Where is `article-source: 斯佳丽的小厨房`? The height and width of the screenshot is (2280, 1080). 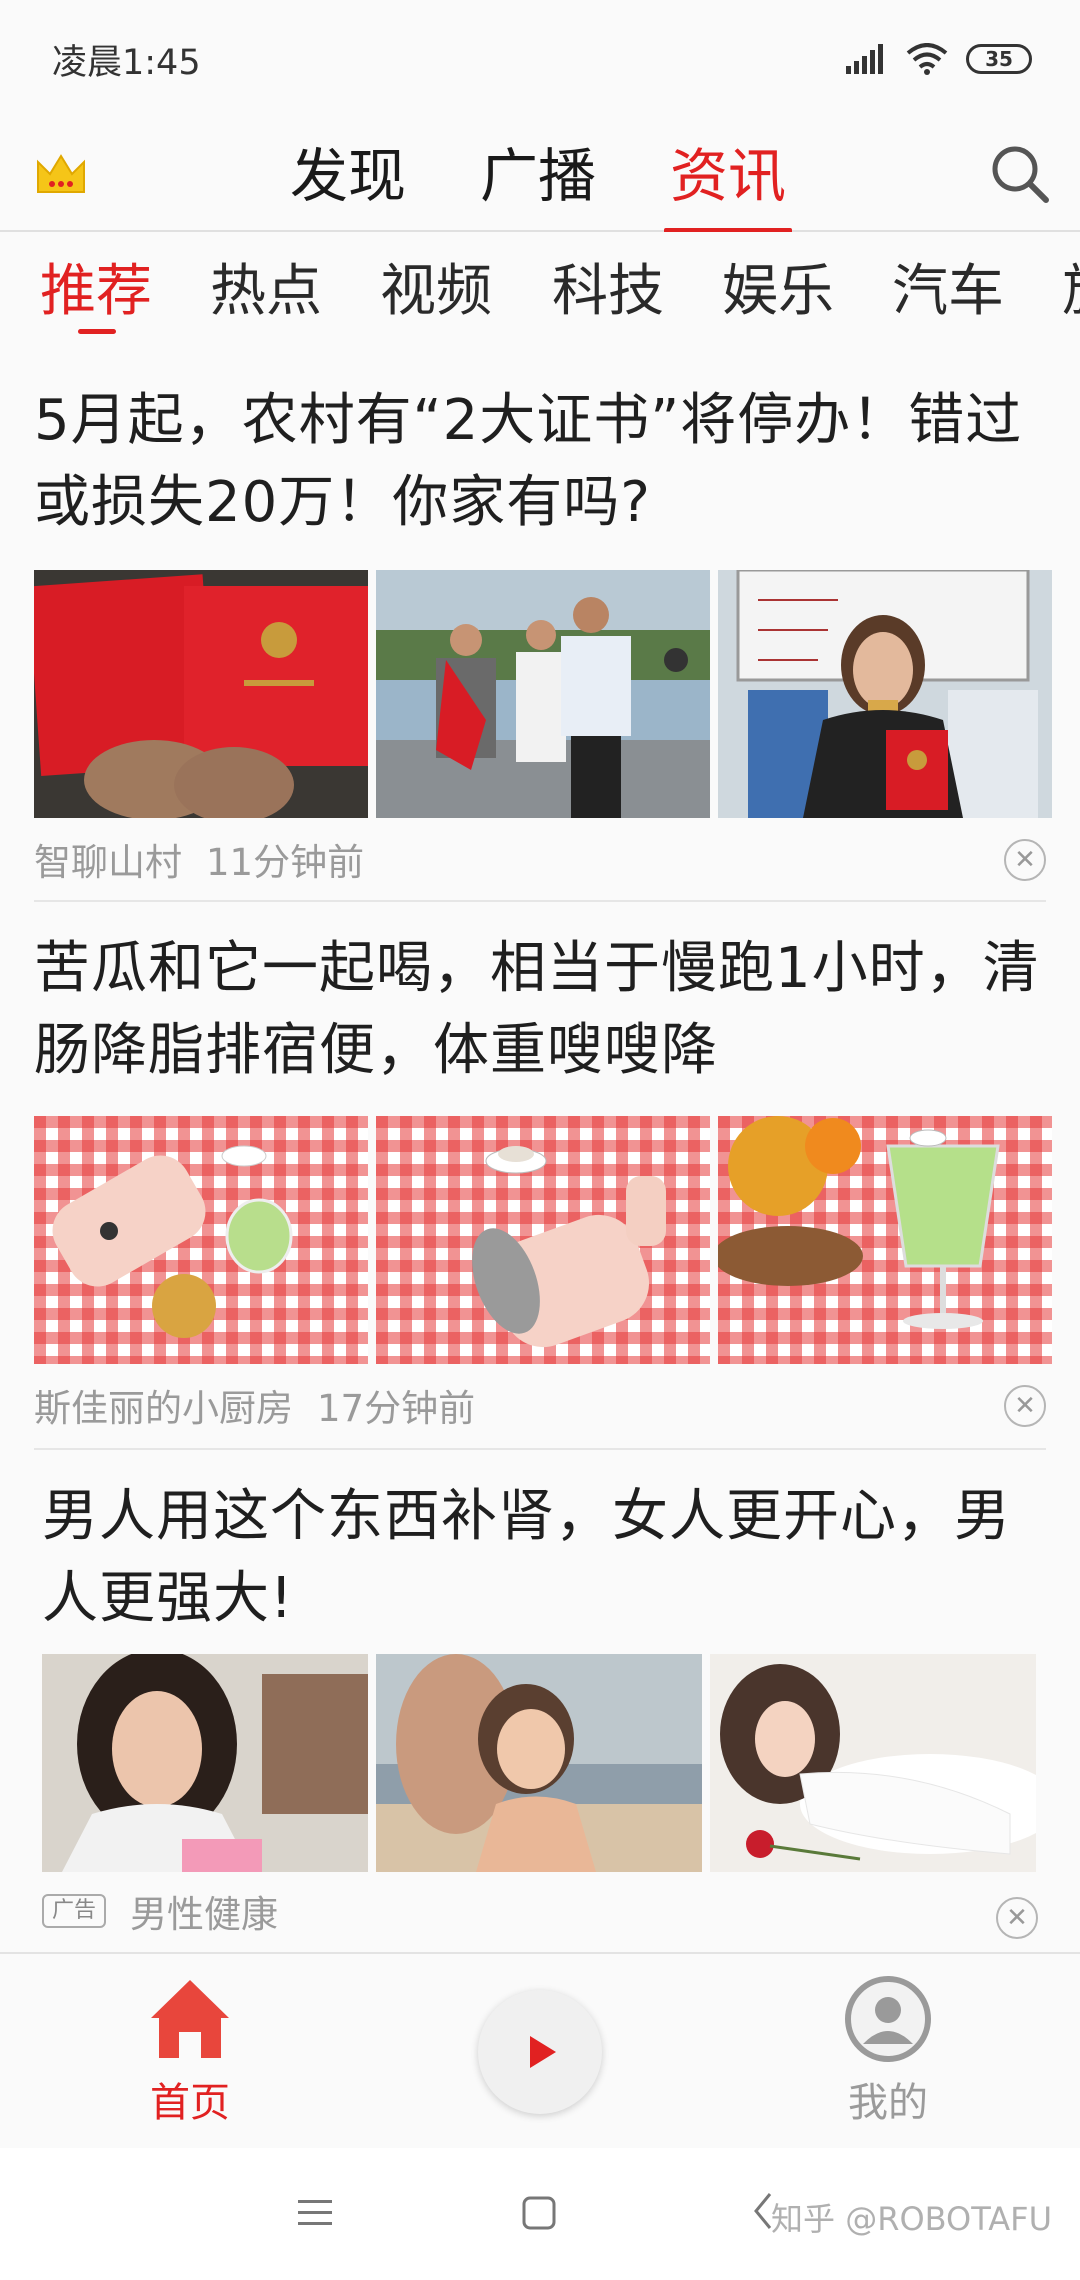
article-source: 斯佳丽的小厨房 is located at coordinates (163, 1405).